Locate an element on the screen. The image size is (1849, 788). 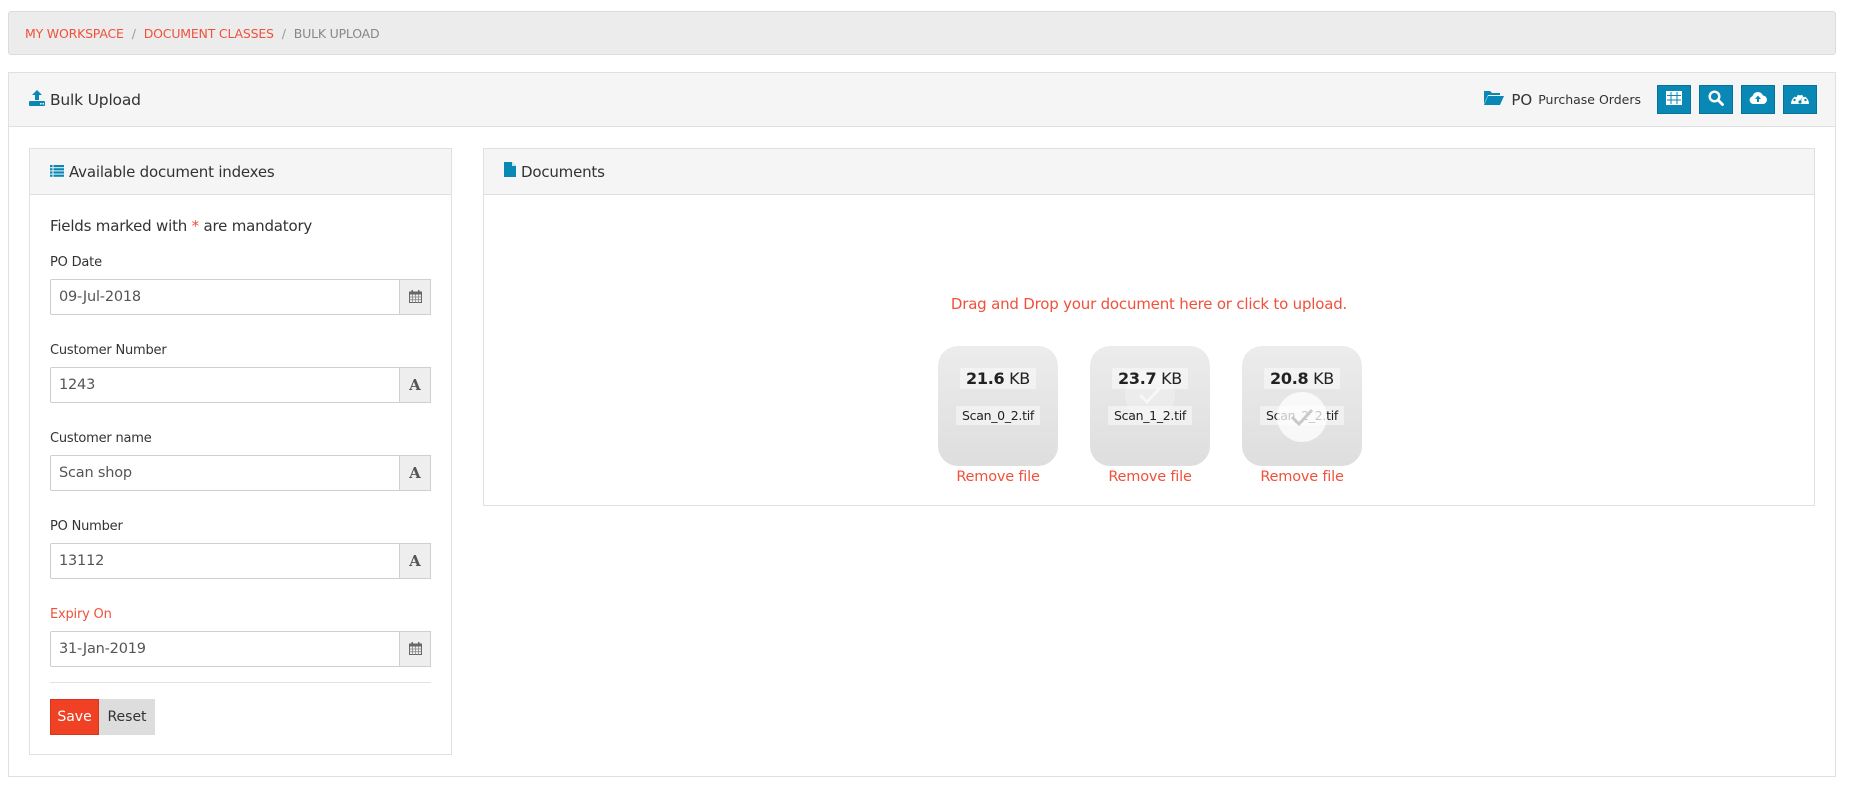
file-preview: 21.6 KB Scan_0_2.tif Remove file is located at coordinates (998, 415).